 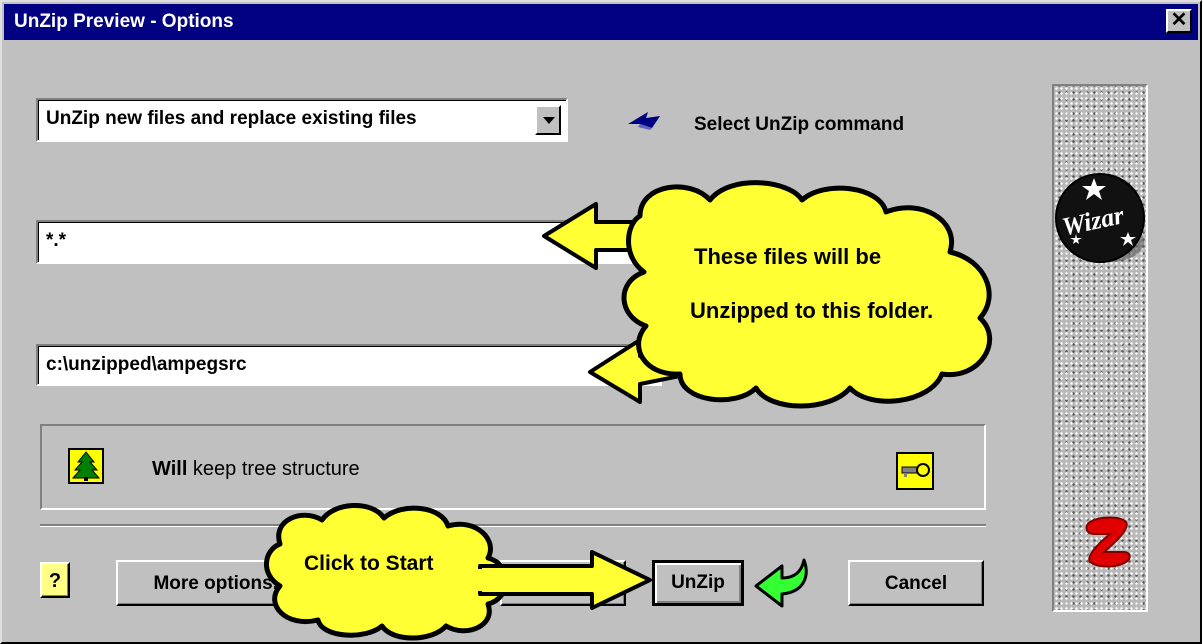 I want to click on help-icon: ?, so click(x=55, y=581).